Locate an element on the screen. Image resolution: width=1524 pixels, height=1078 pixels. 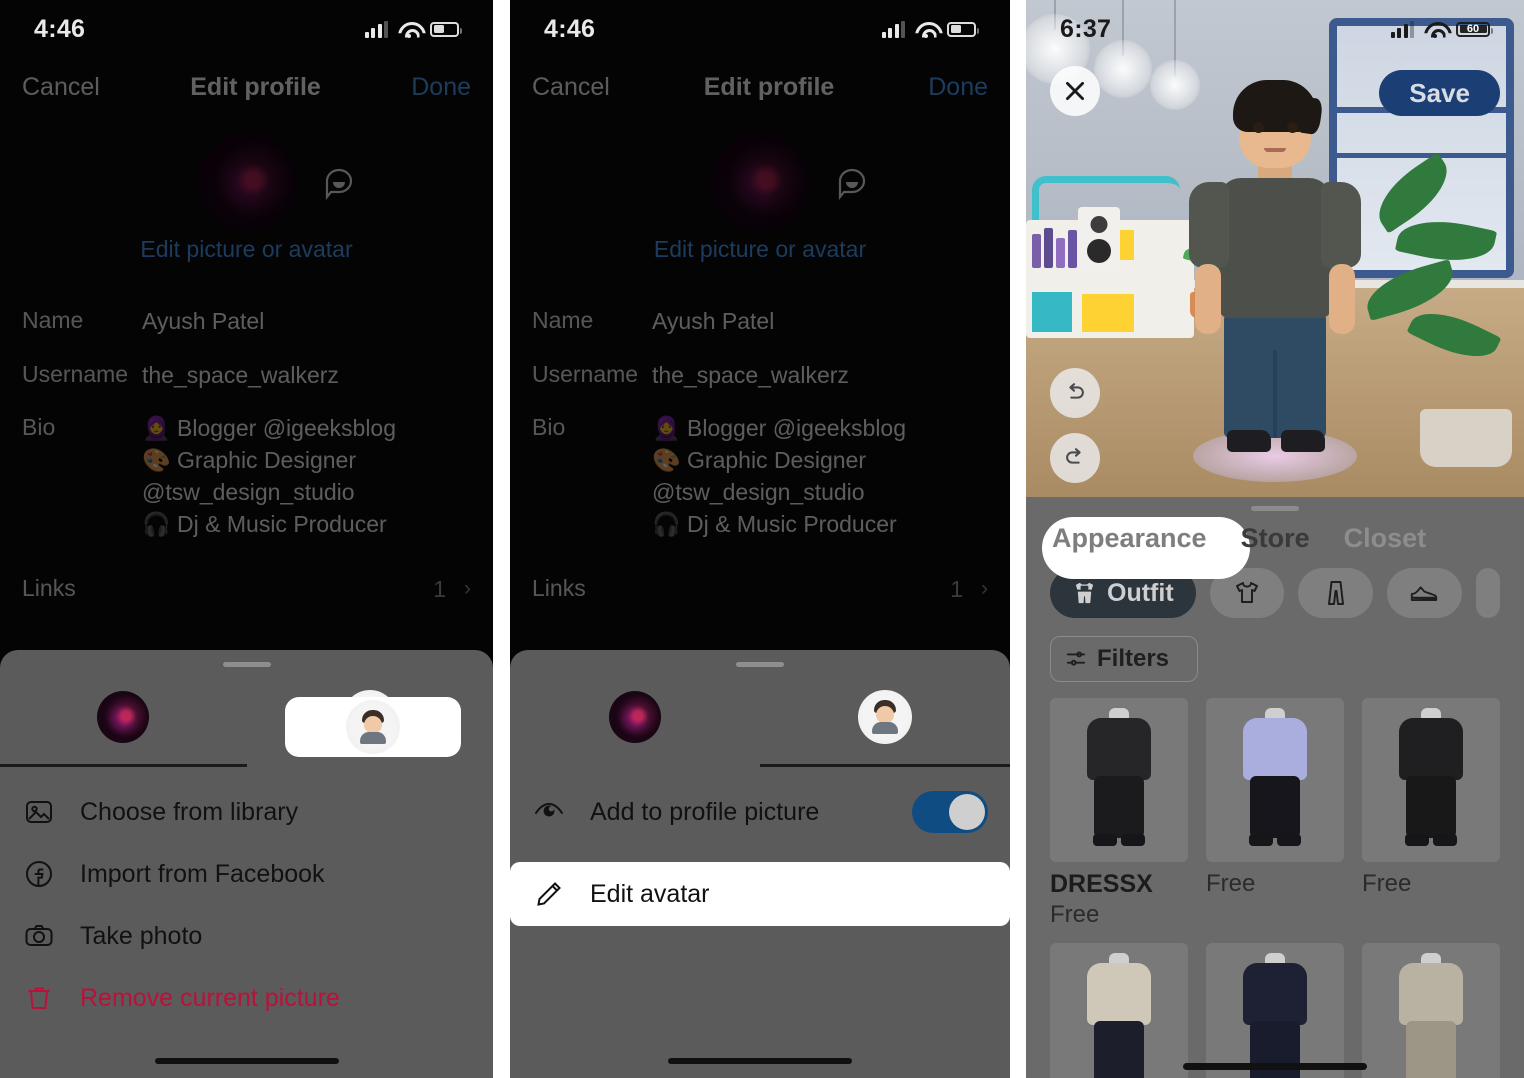
avatar-face-thumbnail-icon is located at coordinates (885, 717).